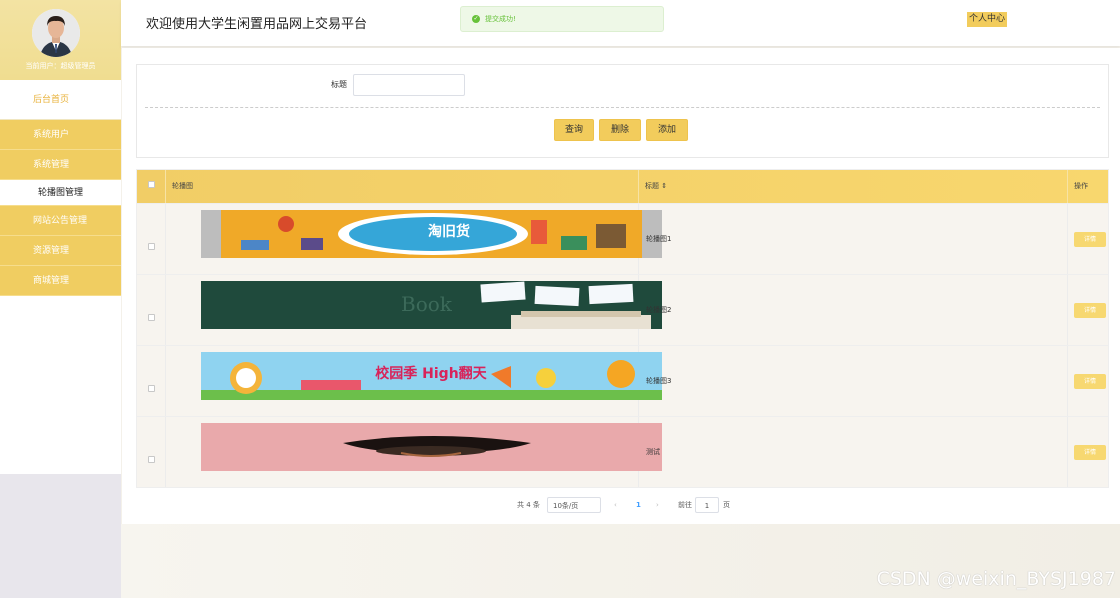 The width and height of the screenshot is (1120, 598). I want to click on search-panel: 标题 查询 删除 添加, so click(622, 111).